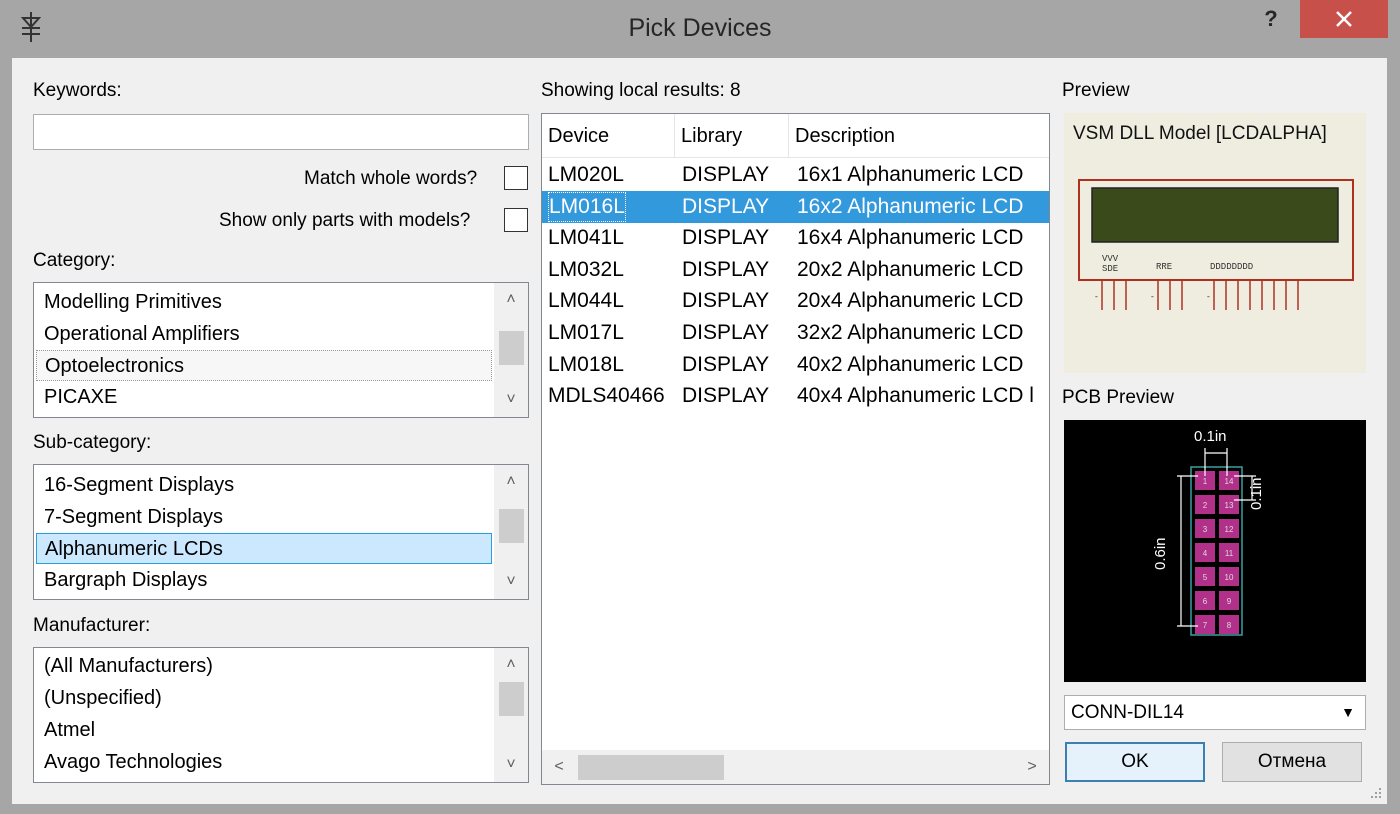 The height and width of the screenshot is (814, 1400). Describe the element at coordinates (1215, 712) in the screenshot. I see `footprint-select: CONN-DIL14 ▼` at that location.